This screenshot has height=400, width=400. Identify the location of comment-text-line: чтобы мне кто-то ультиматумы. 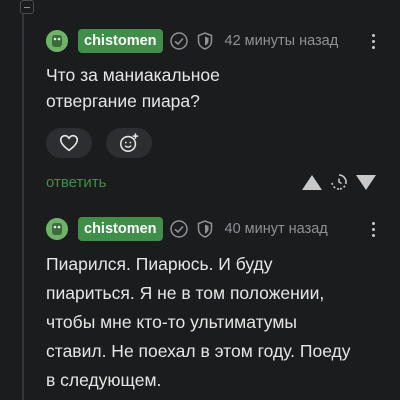
(171, 322).